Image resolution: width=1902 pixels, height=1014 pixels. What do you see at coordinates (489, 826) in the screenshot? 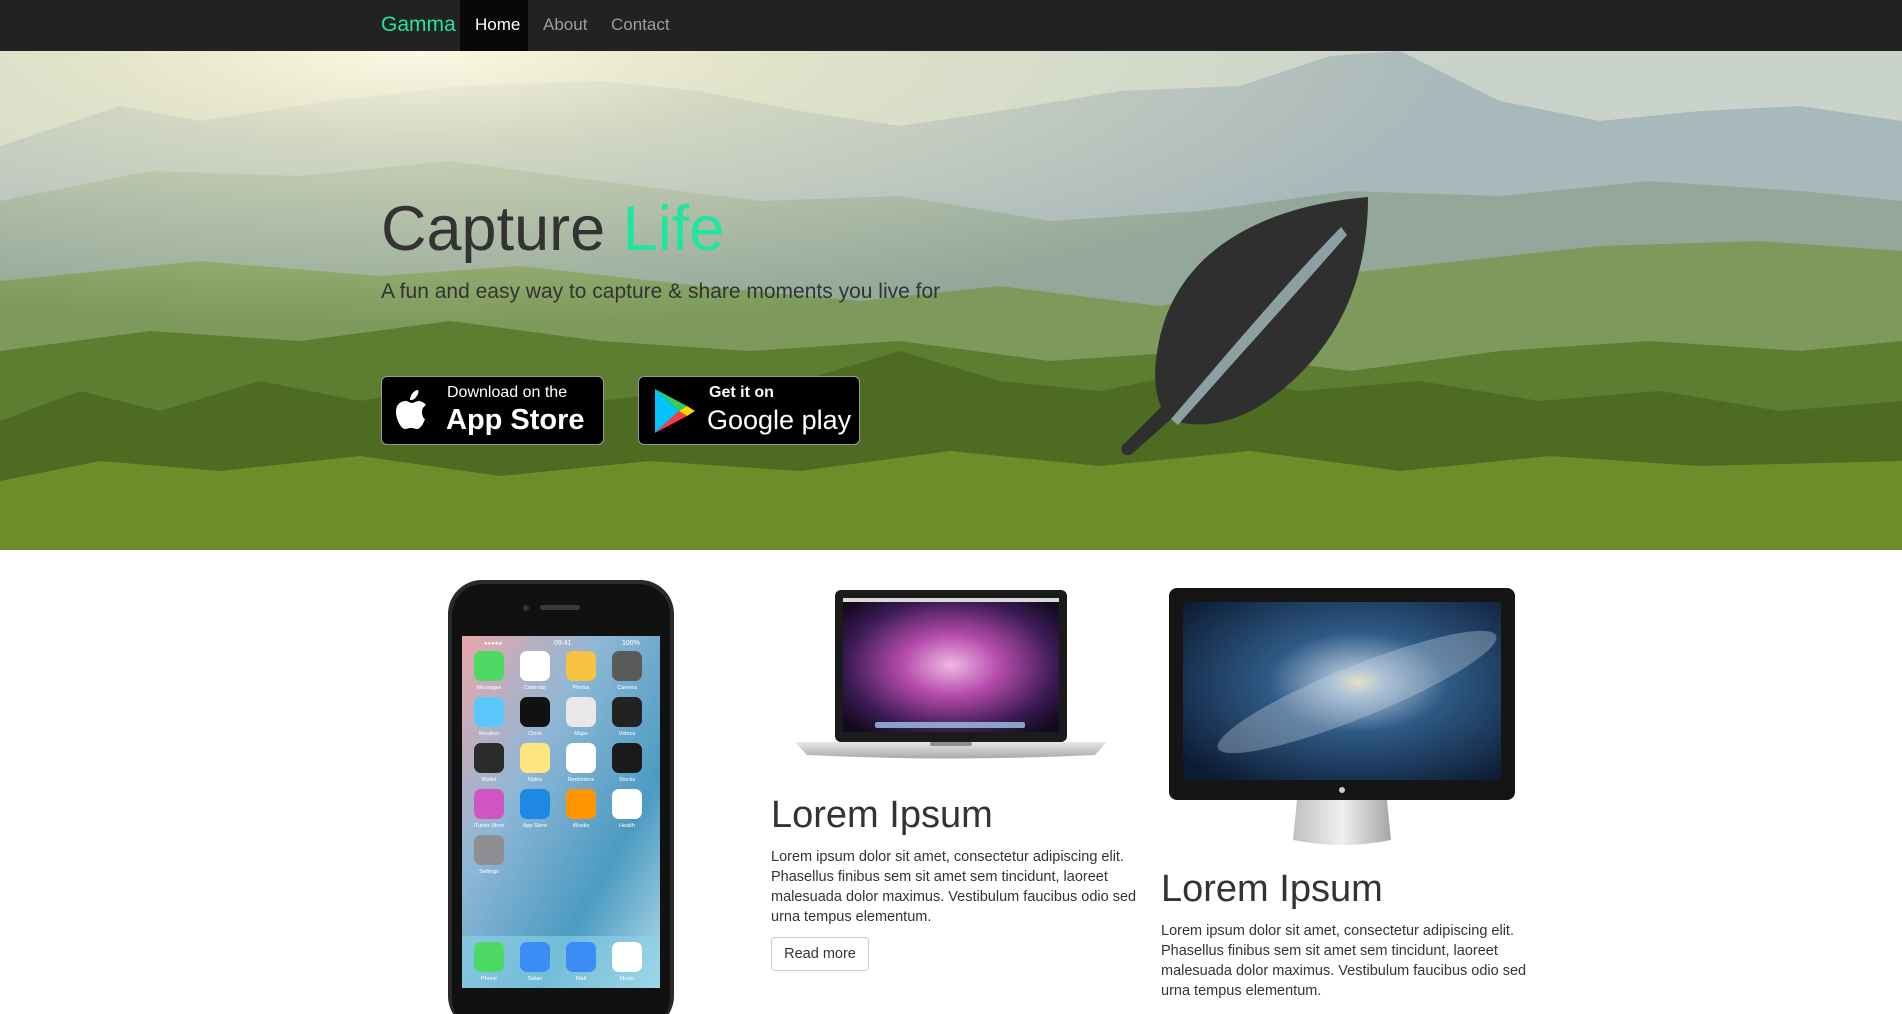
I see `app-label: iTunes Store` at bounding box center [489, 826].